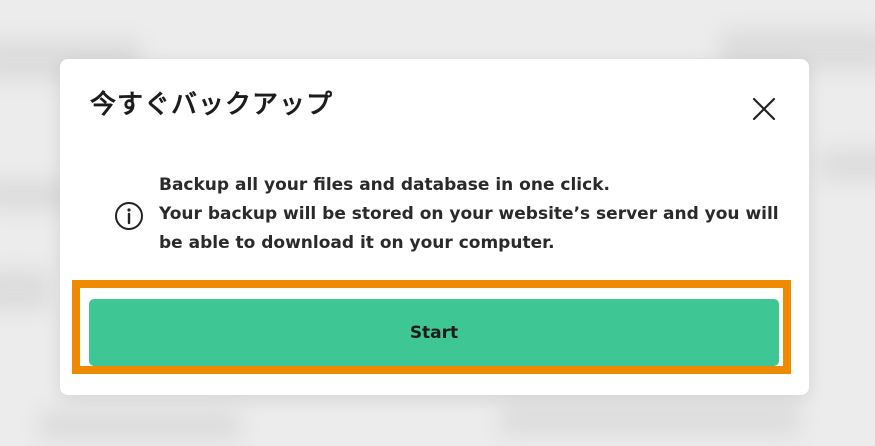 This screenshot has height=446, width=875. I want to click on close-icon, so click(764, 109).